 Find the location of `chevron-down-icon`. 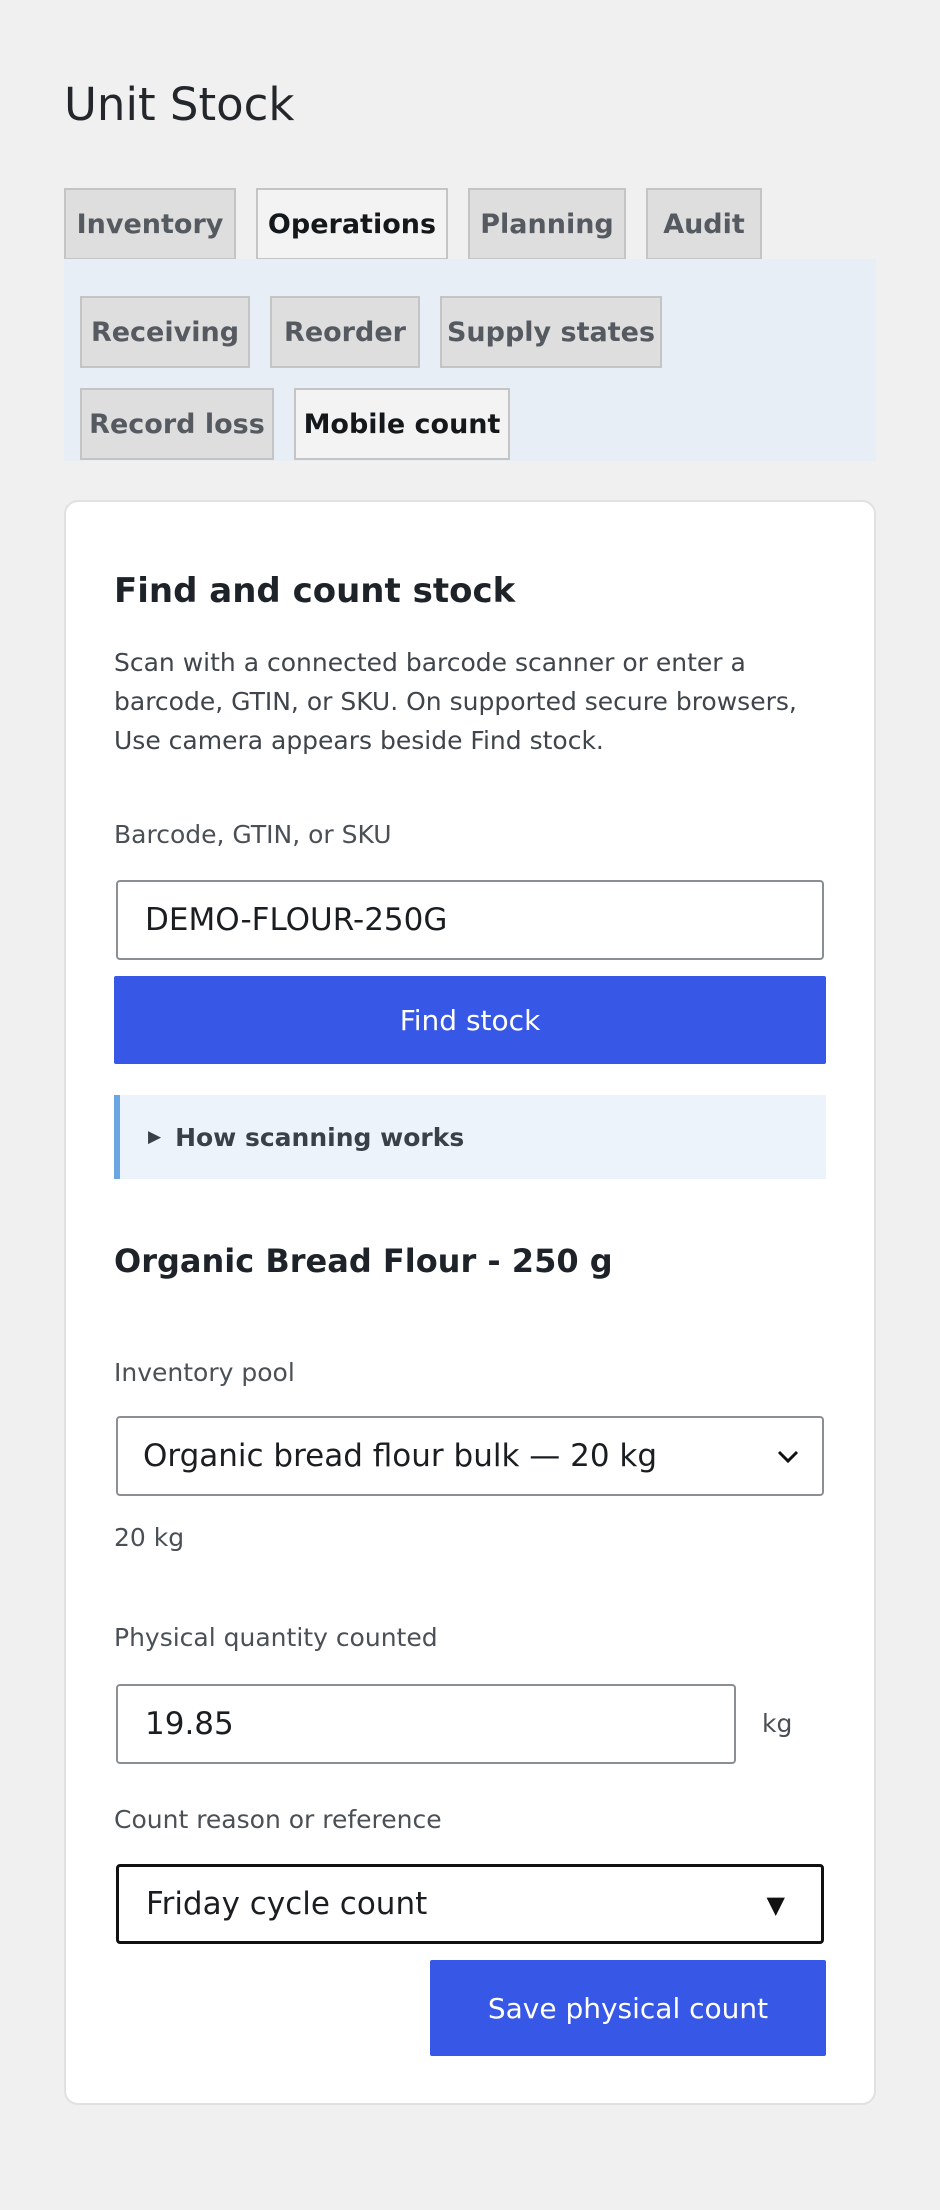

chevron-down-icon is located at coordinates (788, 1457).